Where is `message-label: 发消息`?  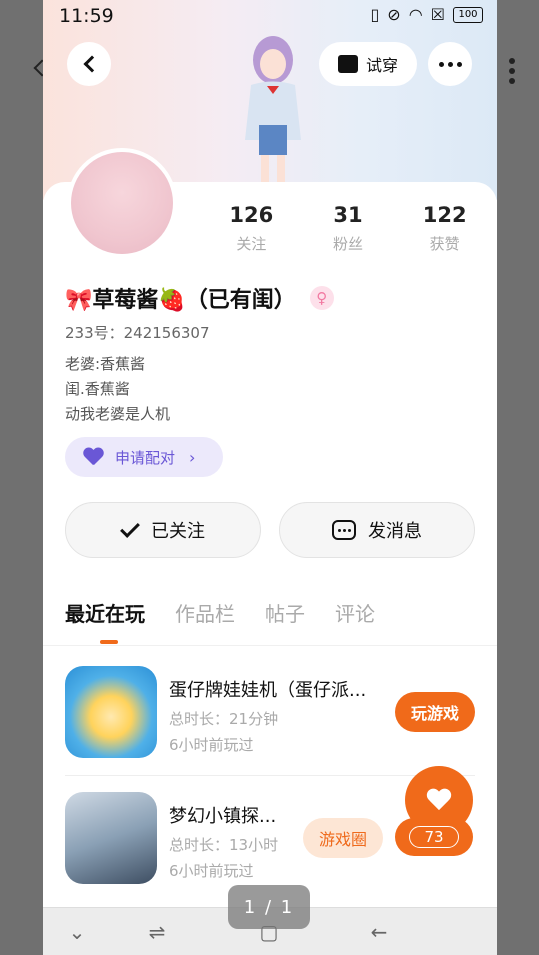 message-label: 发消息 is located at coordinates (395, 531).